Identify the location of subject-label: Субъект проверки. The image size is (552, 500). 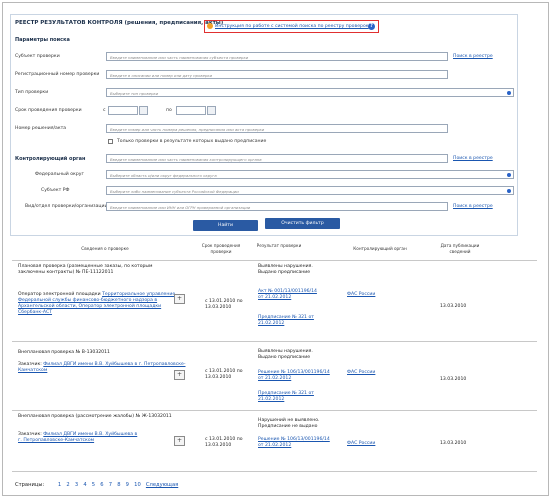
(37, 56).